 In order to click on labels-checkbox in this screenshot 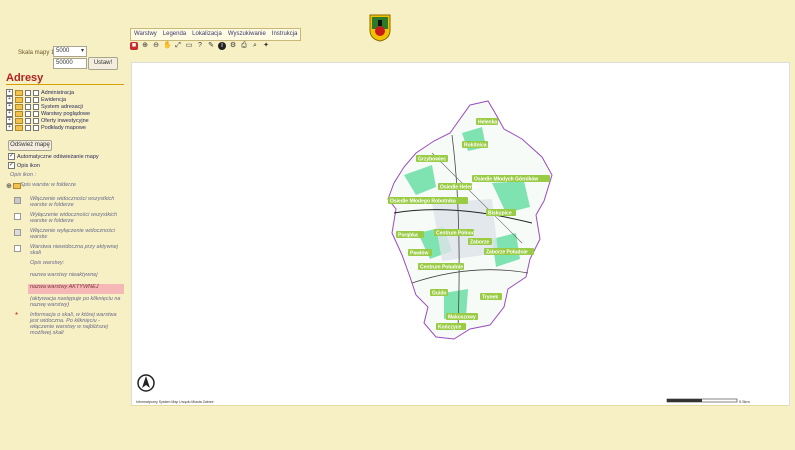, I will do `click(11, 165)`.